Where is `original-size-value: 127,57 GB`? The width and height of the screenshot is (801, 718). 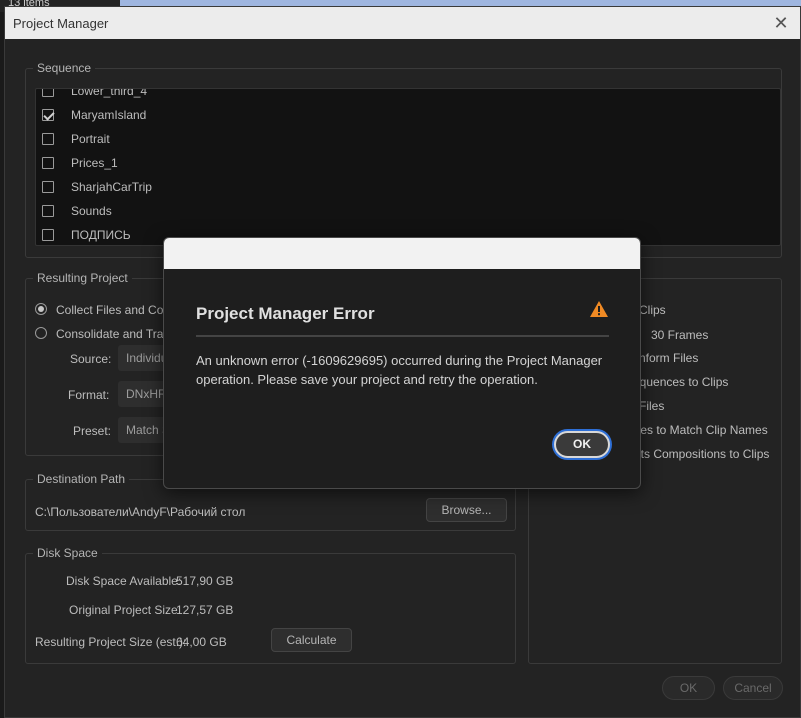 original-size-value: 127,57 GB is located at coordinates (205, 610).